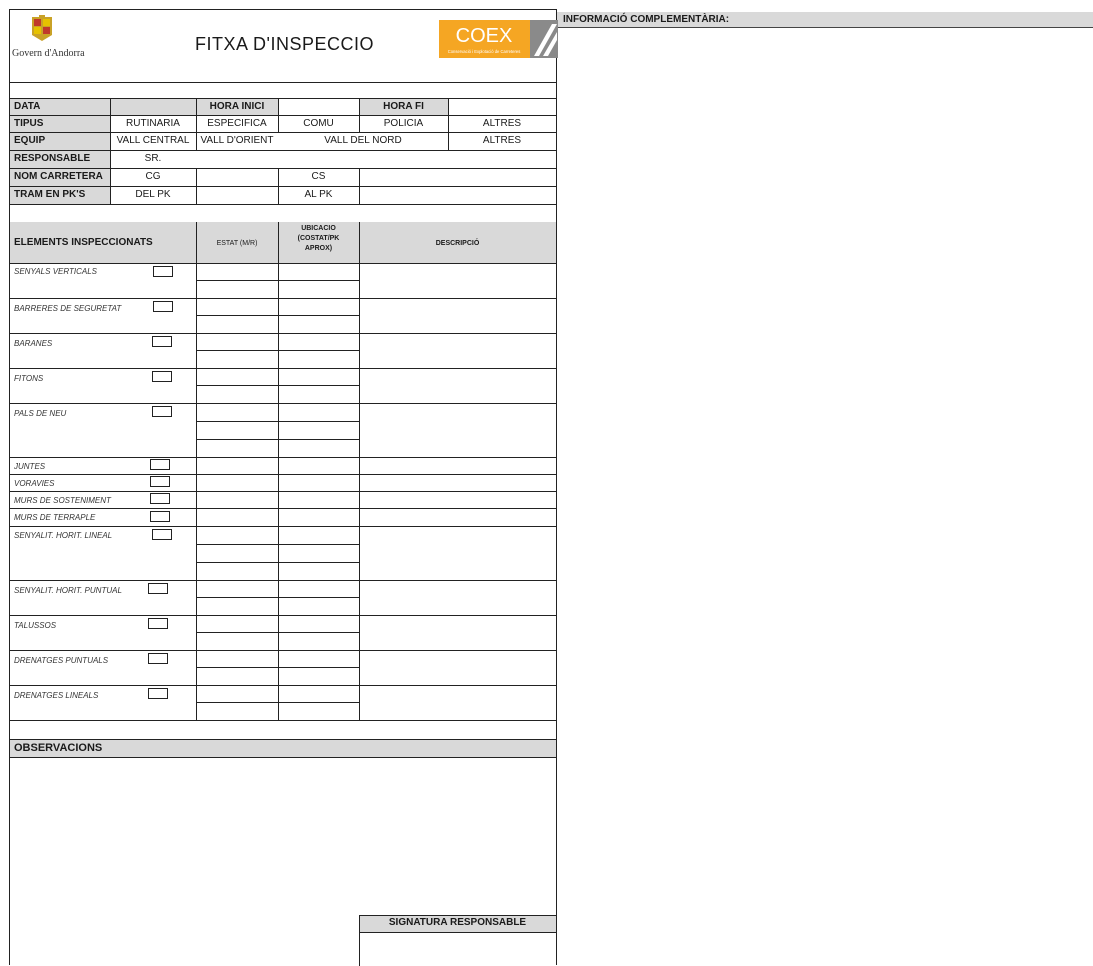 This screenshot has width=1093, height=966. I want to click on element-checkbox-murs-terraple, so click(160, 516).